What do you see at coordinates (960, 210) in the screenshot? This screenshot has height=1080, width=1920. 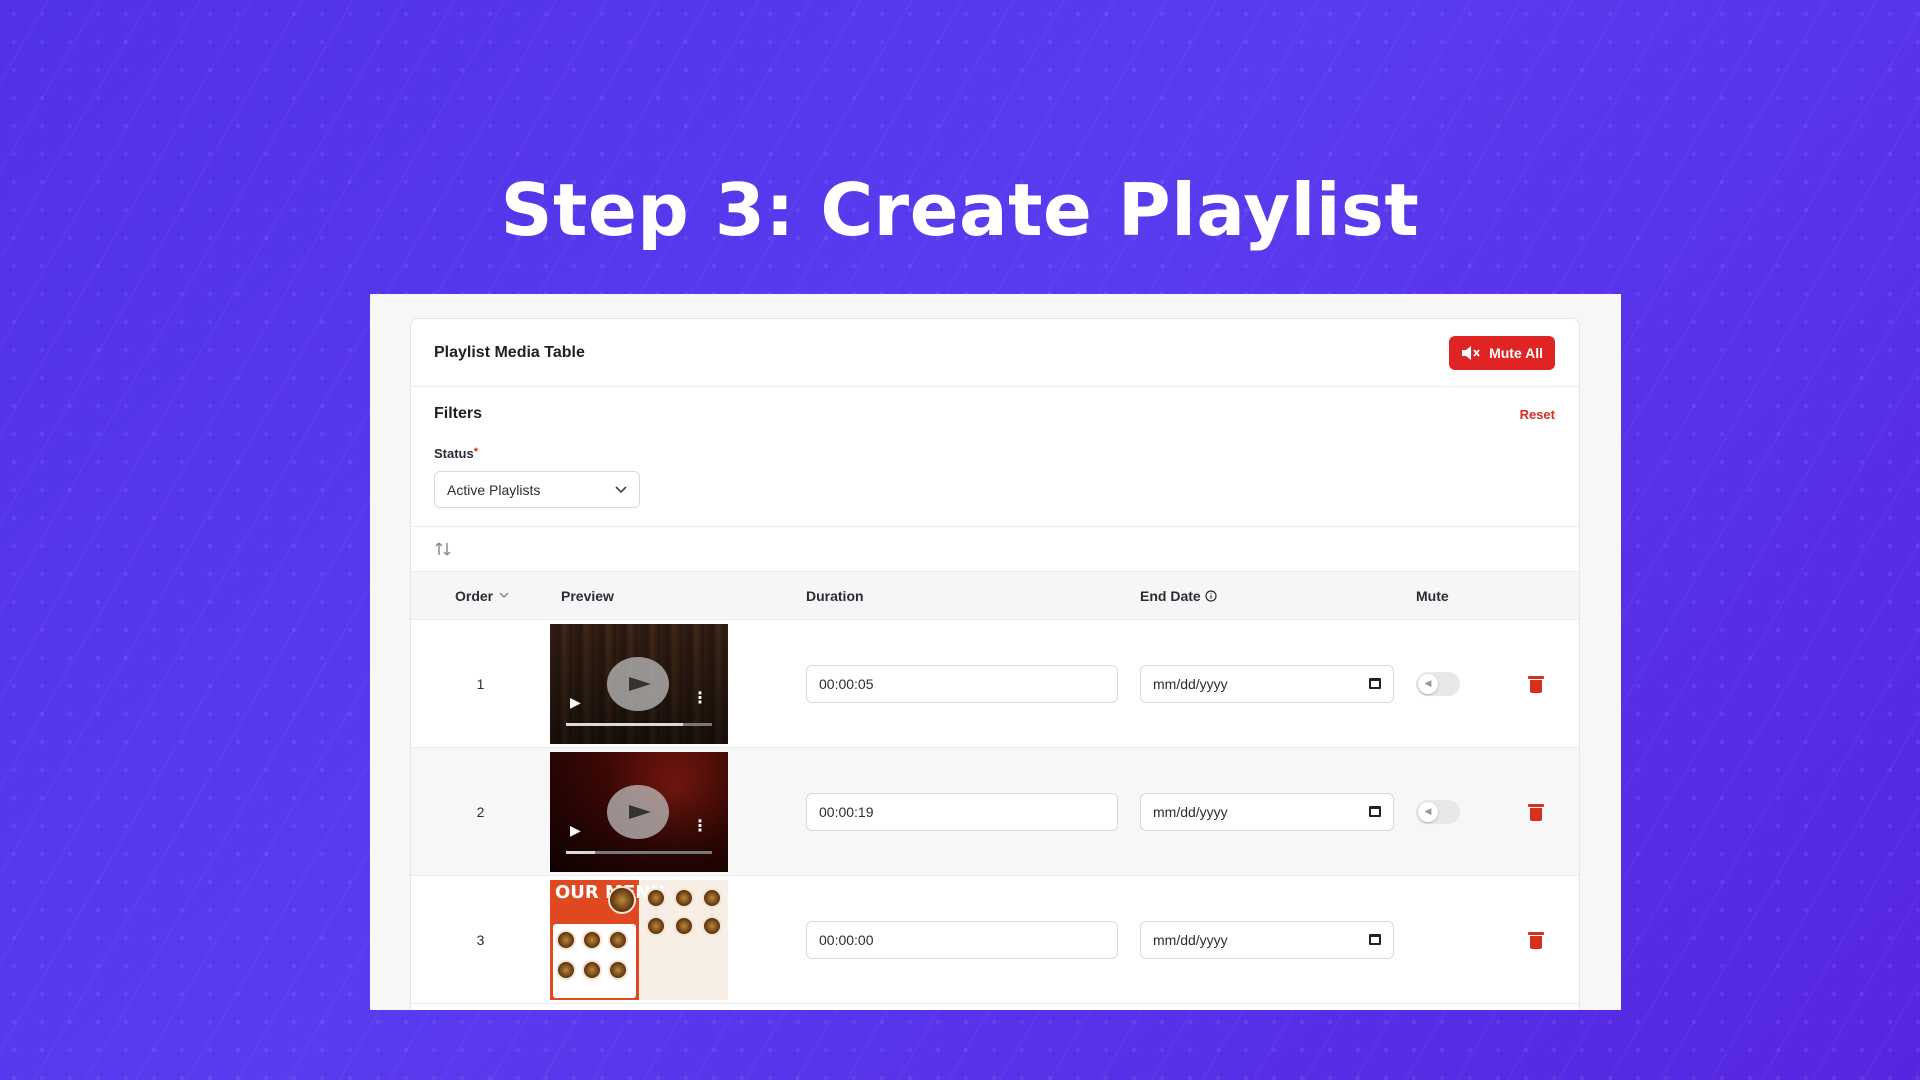 I see `hero-title: Step 3: Create Playlist` at bounding box center [960, 210].